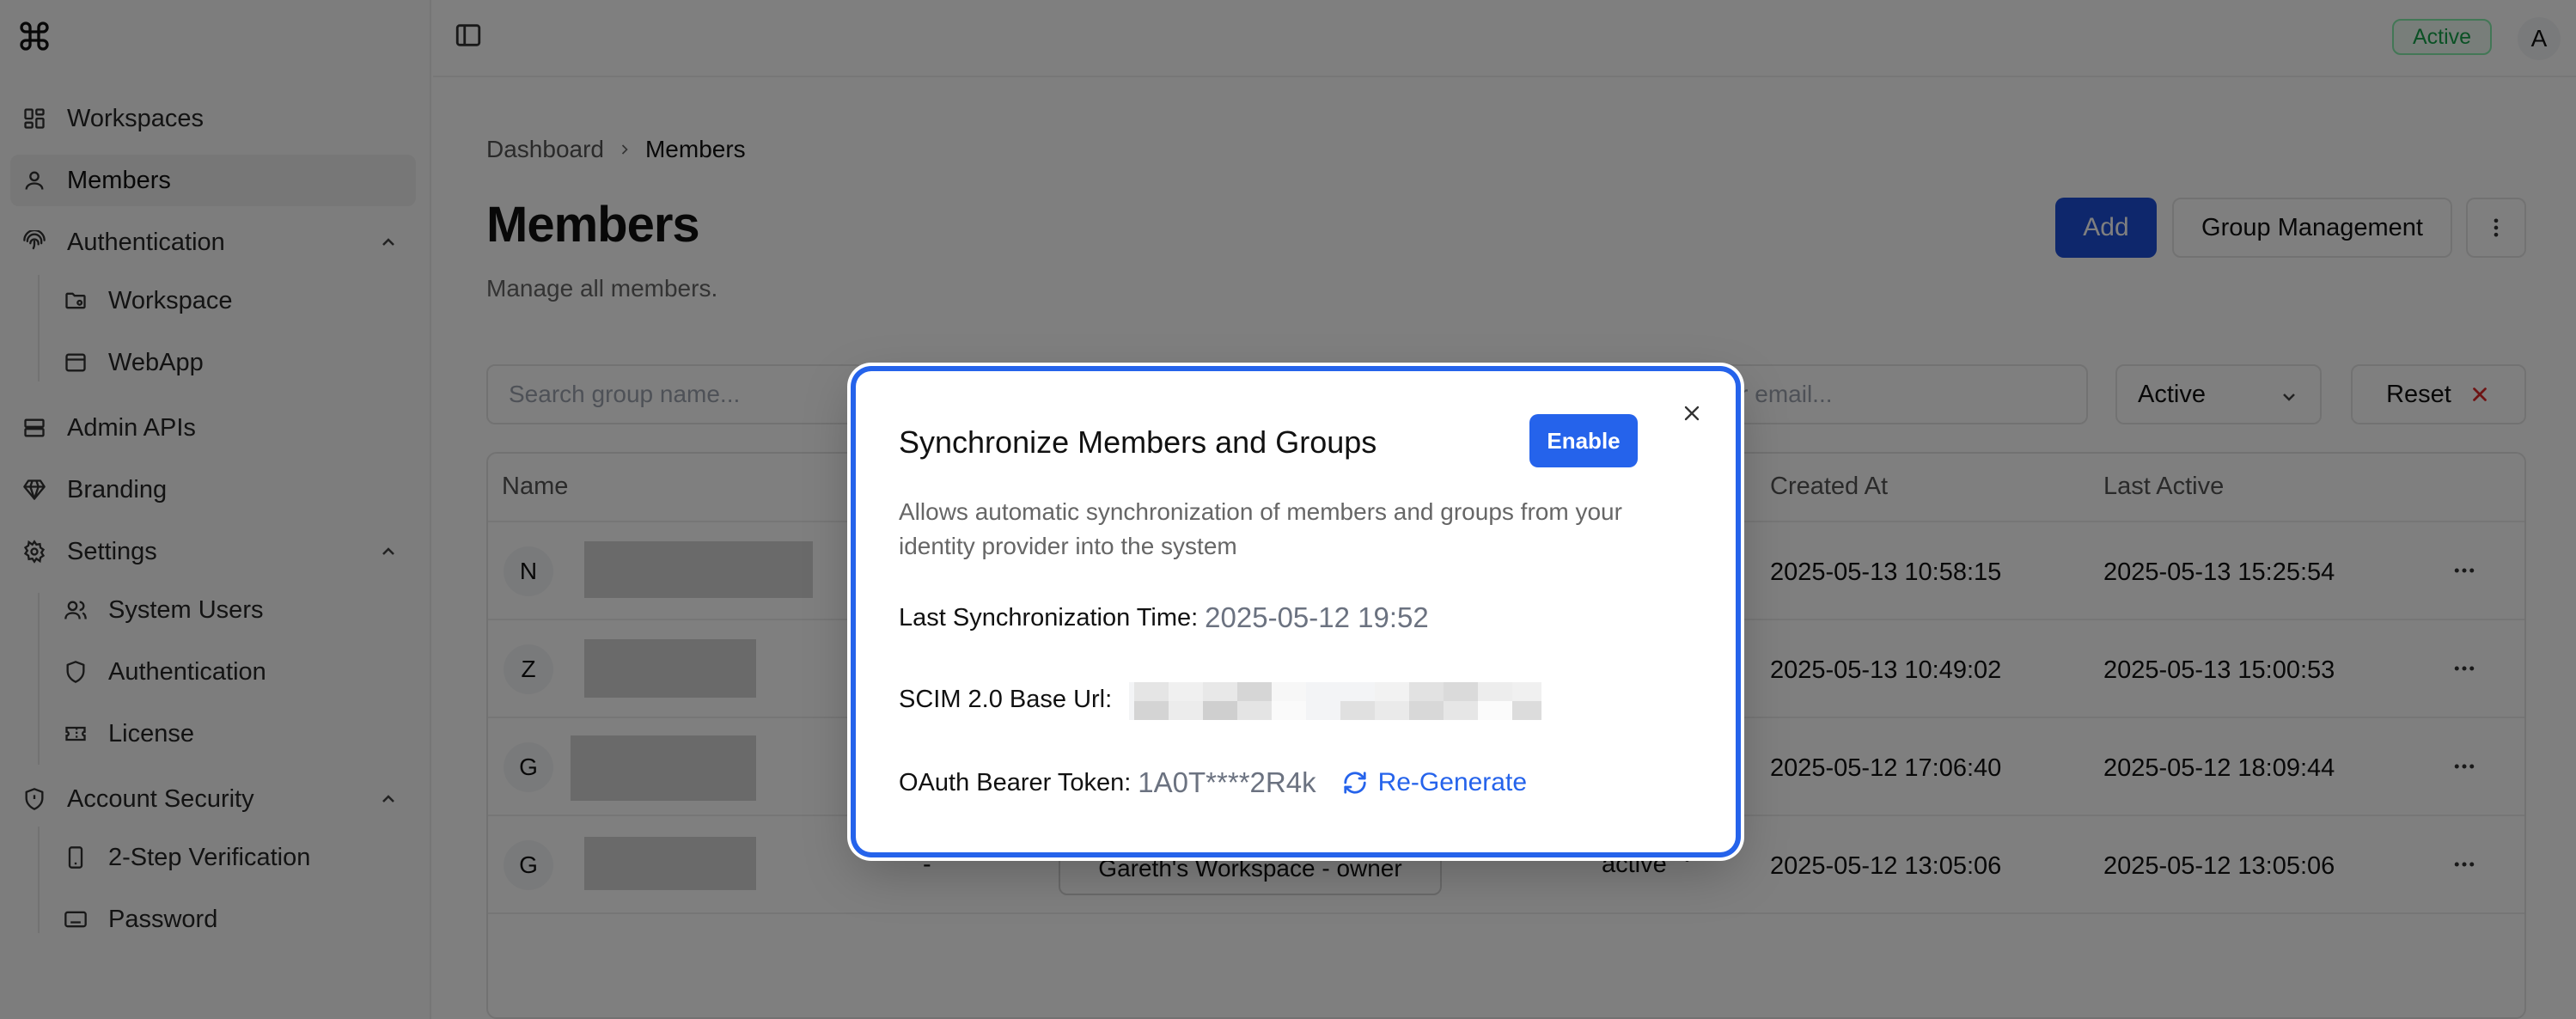 This screenshot has height=1019, width=2576. I want to click on redacted-scim-url, so click(1335, 701).